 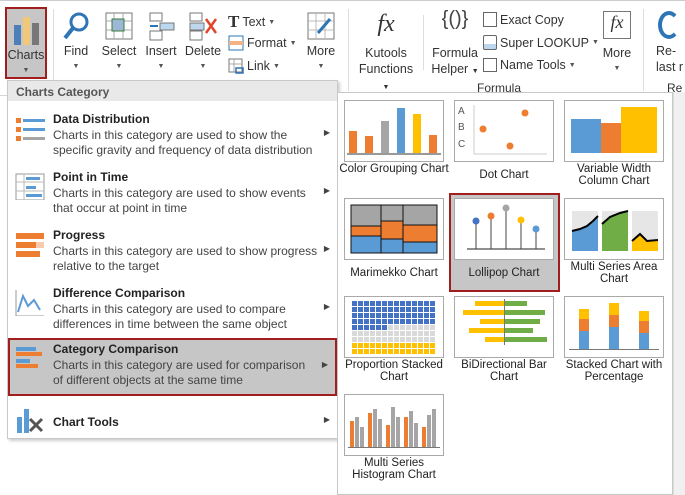 I want to click on edit-grid-icon, so click(x=321, y=26).